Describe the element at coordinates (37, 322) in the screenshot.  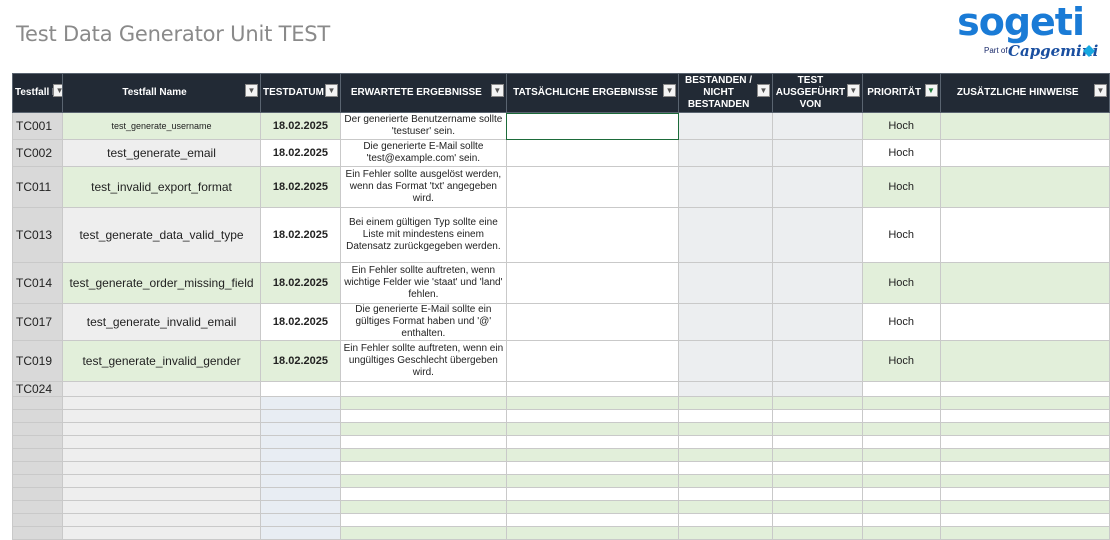
I see `cell-id: TC017` at that location.